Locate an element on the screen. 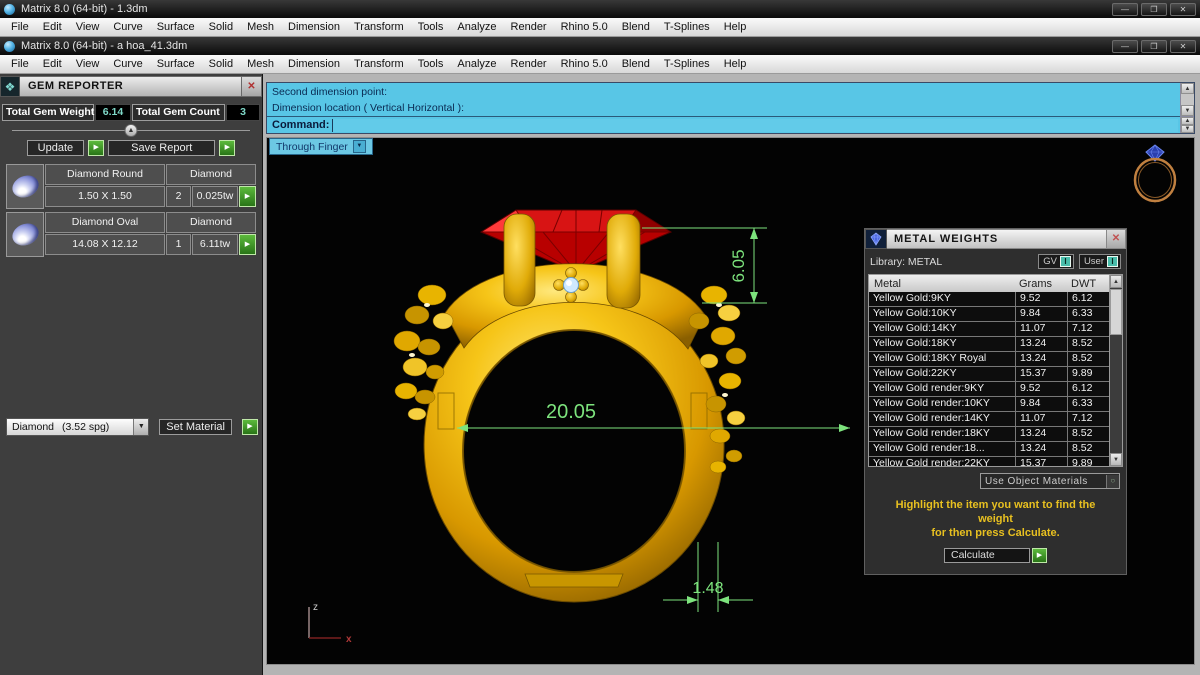 Image resolution: width=1200 pixels, height=675 pixels. spin-down-icon: ▼ is located at coordinates (1187, 129).